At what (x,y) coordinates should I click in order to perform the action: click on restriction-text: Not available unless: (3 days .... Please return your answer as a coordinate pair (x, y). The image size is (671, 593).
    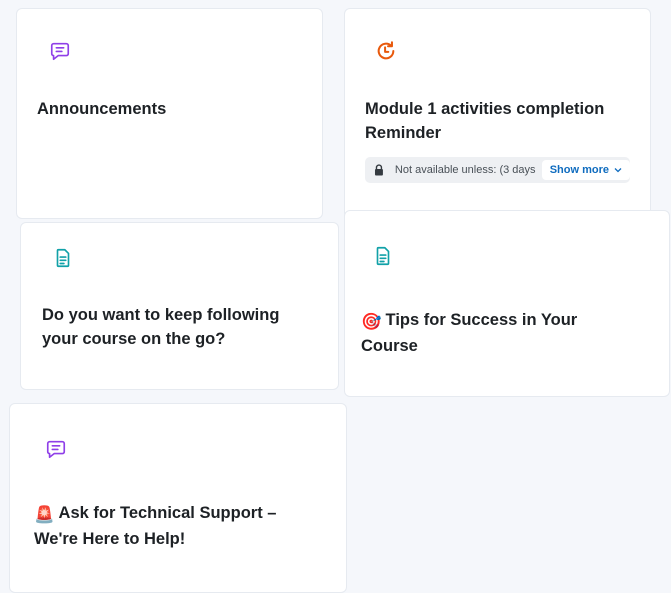
    Looking at the image, I should click on (466, 170).